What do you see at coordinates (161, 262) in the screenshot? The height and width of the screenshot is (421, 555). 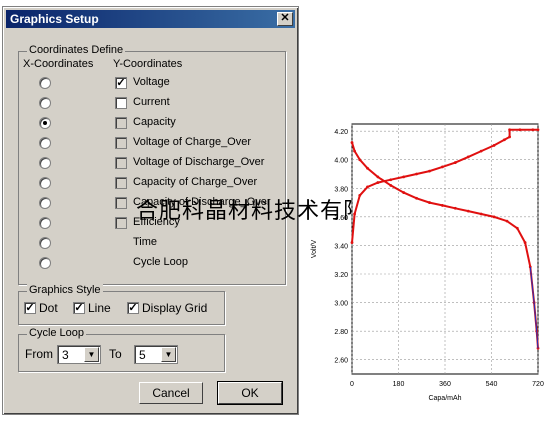 I see `coordinate-label: Cycle Loop` at bounding box center [161, 262].